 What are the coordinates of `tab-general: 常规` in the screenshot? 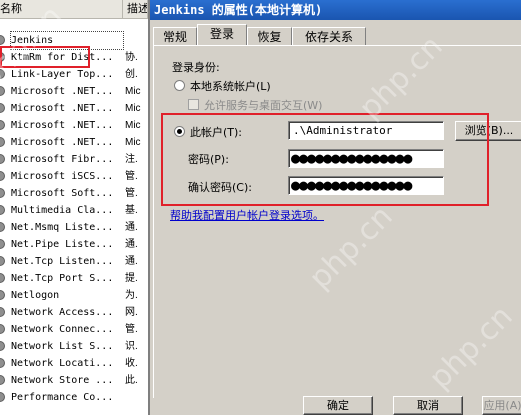 It's located at (175, 36).